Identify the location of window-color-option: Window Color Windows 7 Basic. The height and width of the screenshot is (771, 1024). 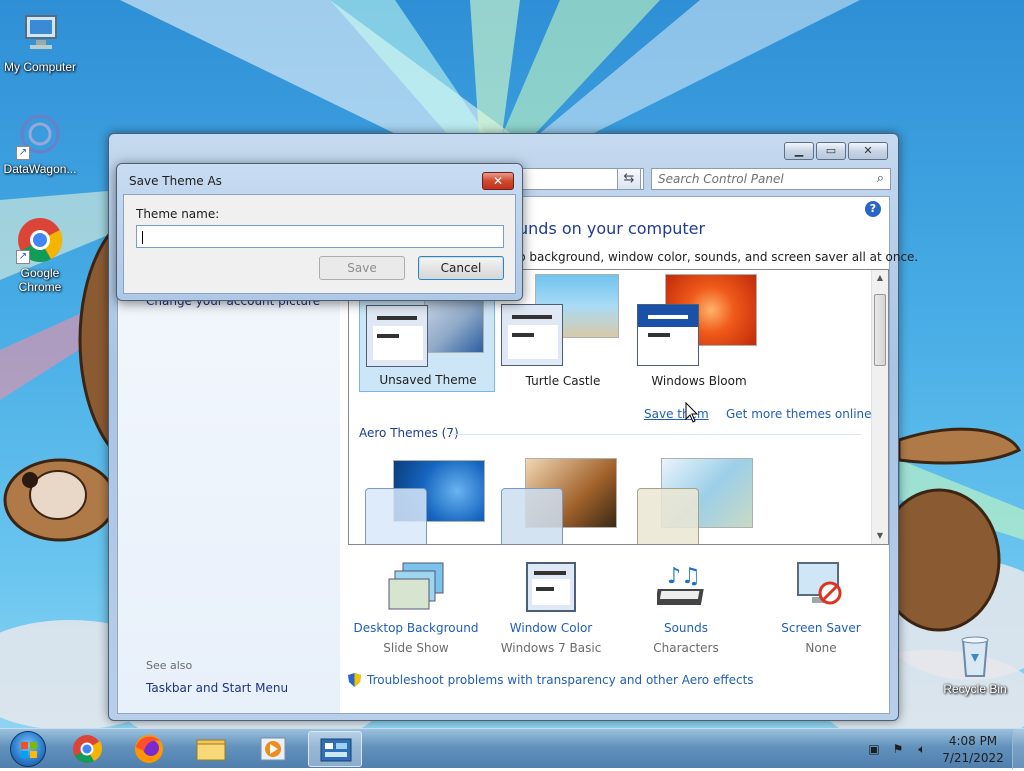
(551, 607).